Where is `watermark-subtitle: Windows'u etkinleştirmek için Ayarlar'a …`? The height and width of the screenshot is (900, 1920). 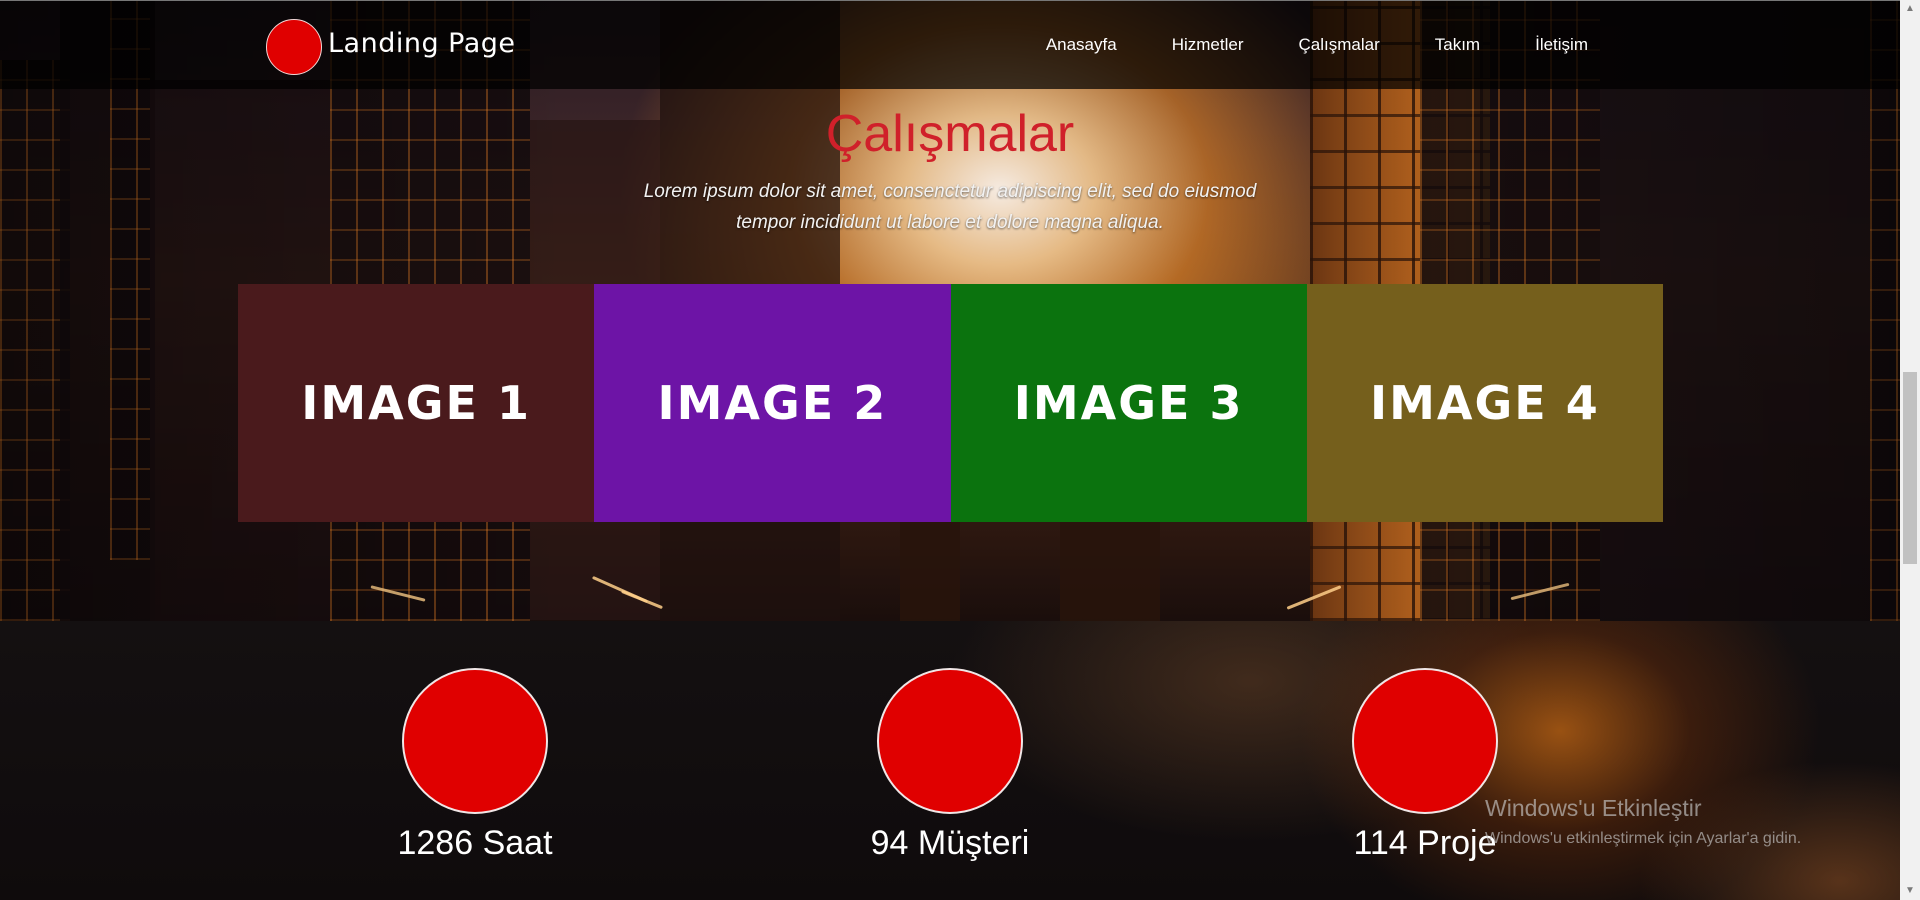 watermark-subtitle: Windows'u etkinleştirmek için Ayarlar'a … is located at coordinates (1643, 838).